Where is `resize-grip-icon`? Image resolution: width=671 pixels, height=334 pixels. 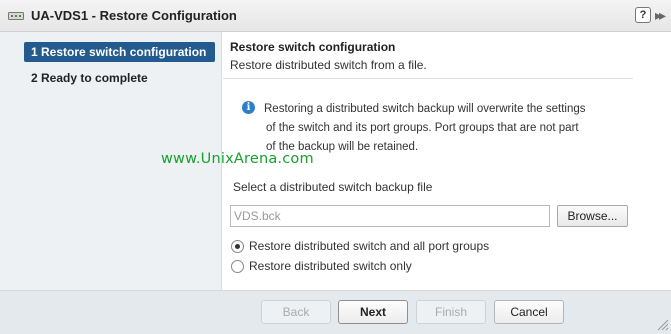
resize-grip-icon is located at coordinates (662, 324).